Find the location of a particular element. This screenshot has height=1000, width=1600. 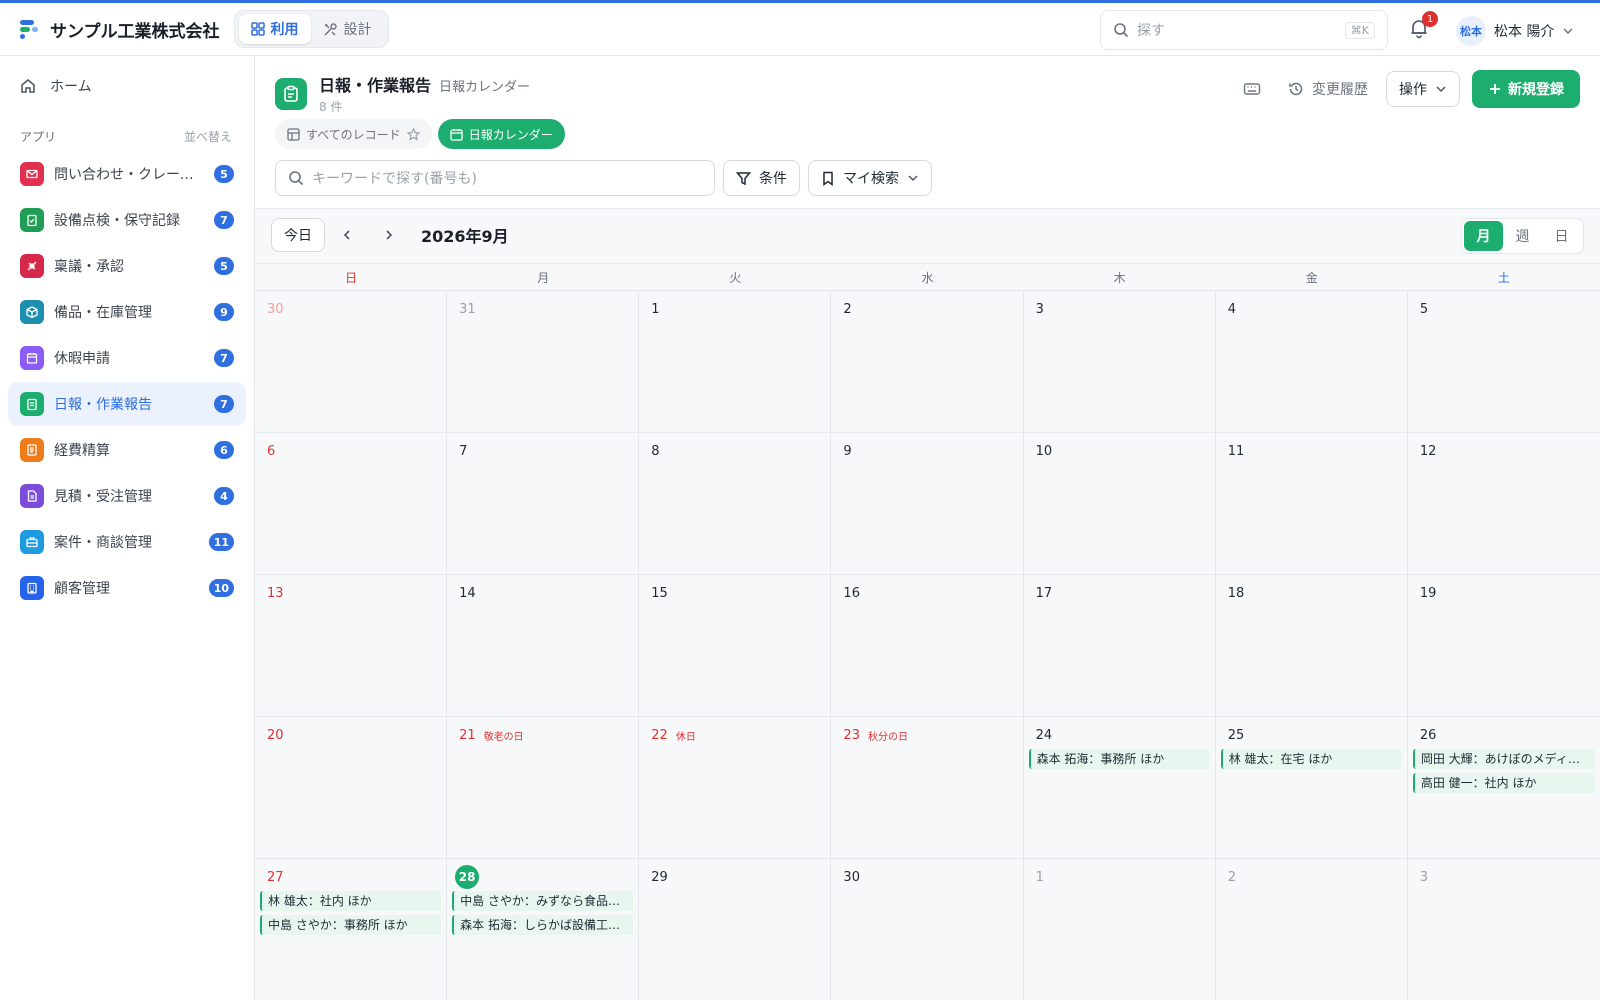

calendar-day-cell: 6 is located at coordinates (351, 504).